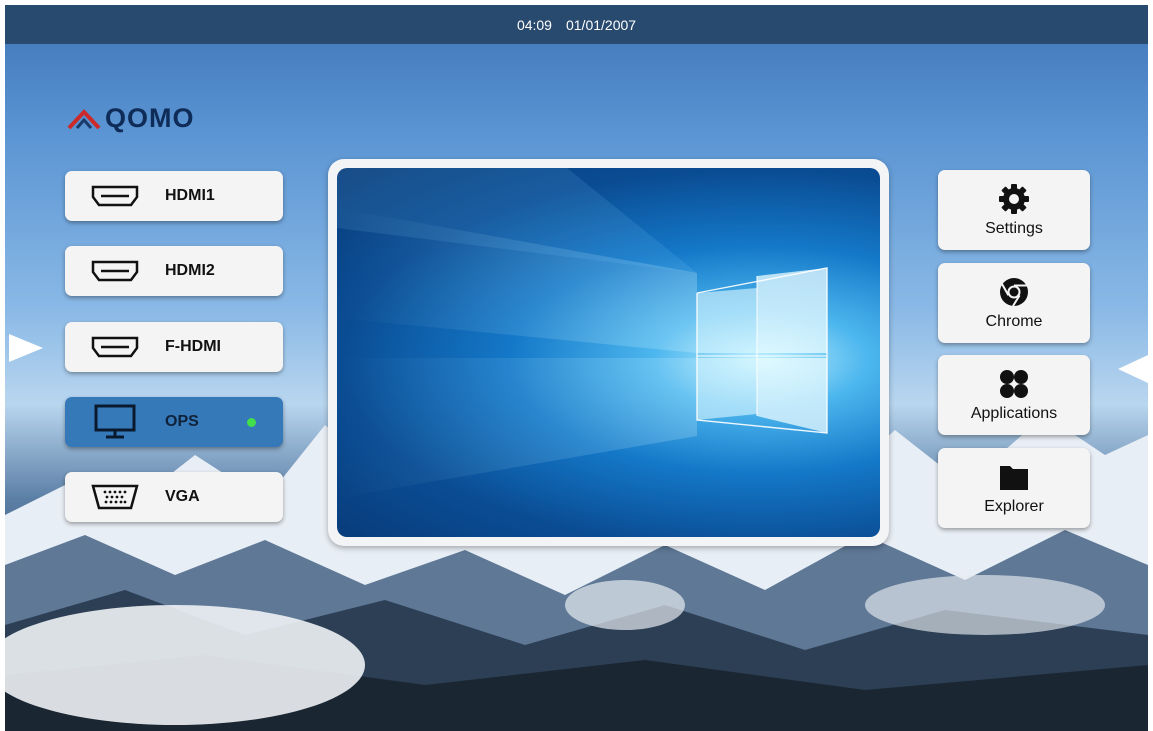 The image size is (1153, 731). I want to click on source-f-hdmi-button: F-HDMI, so click(174, 347).